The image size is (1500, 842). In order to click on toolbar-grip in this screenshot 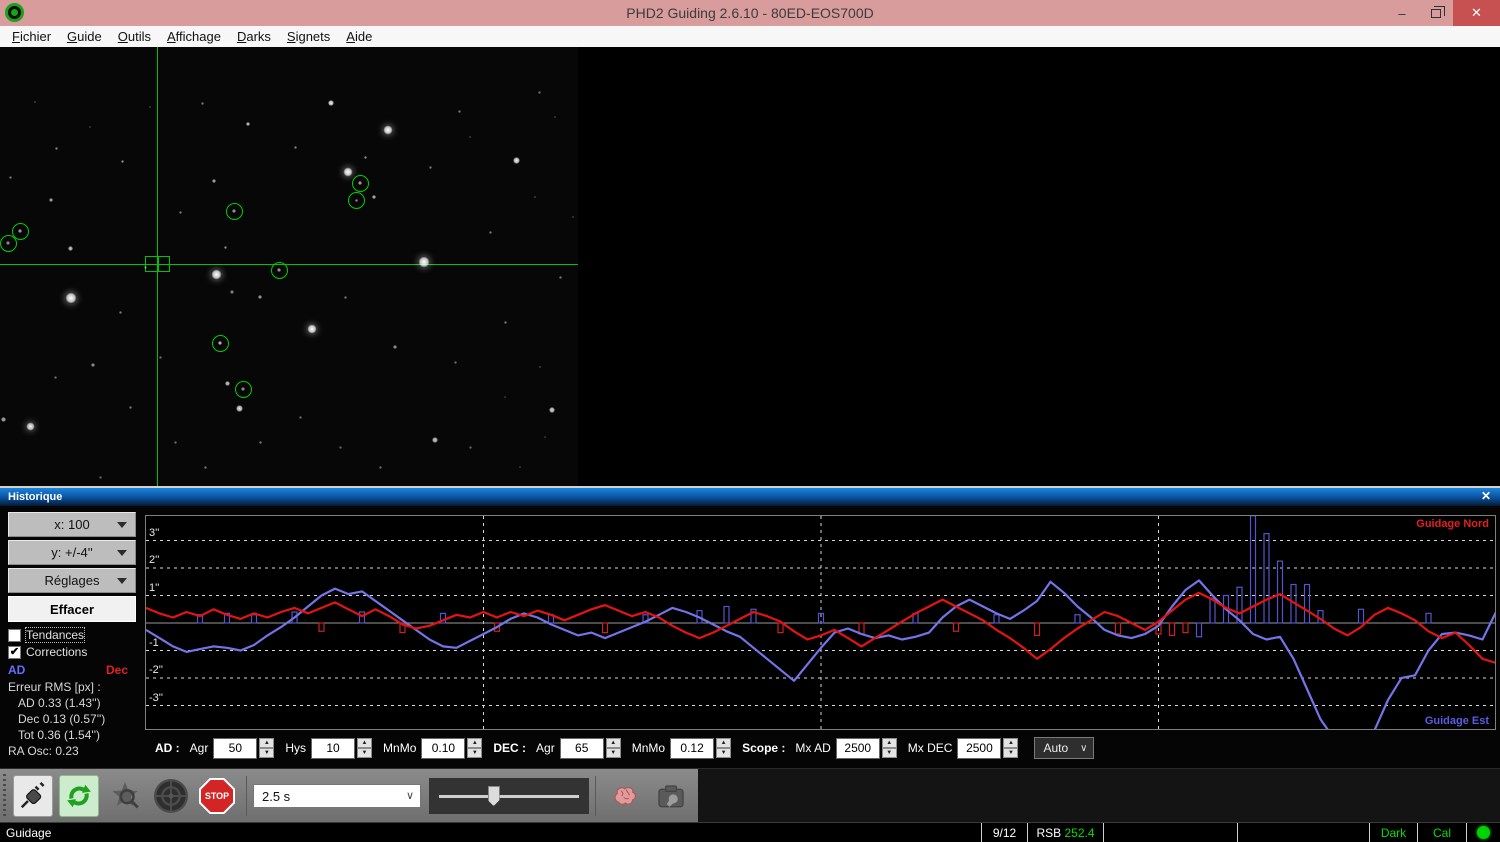, I will do `click(4, 796)`.